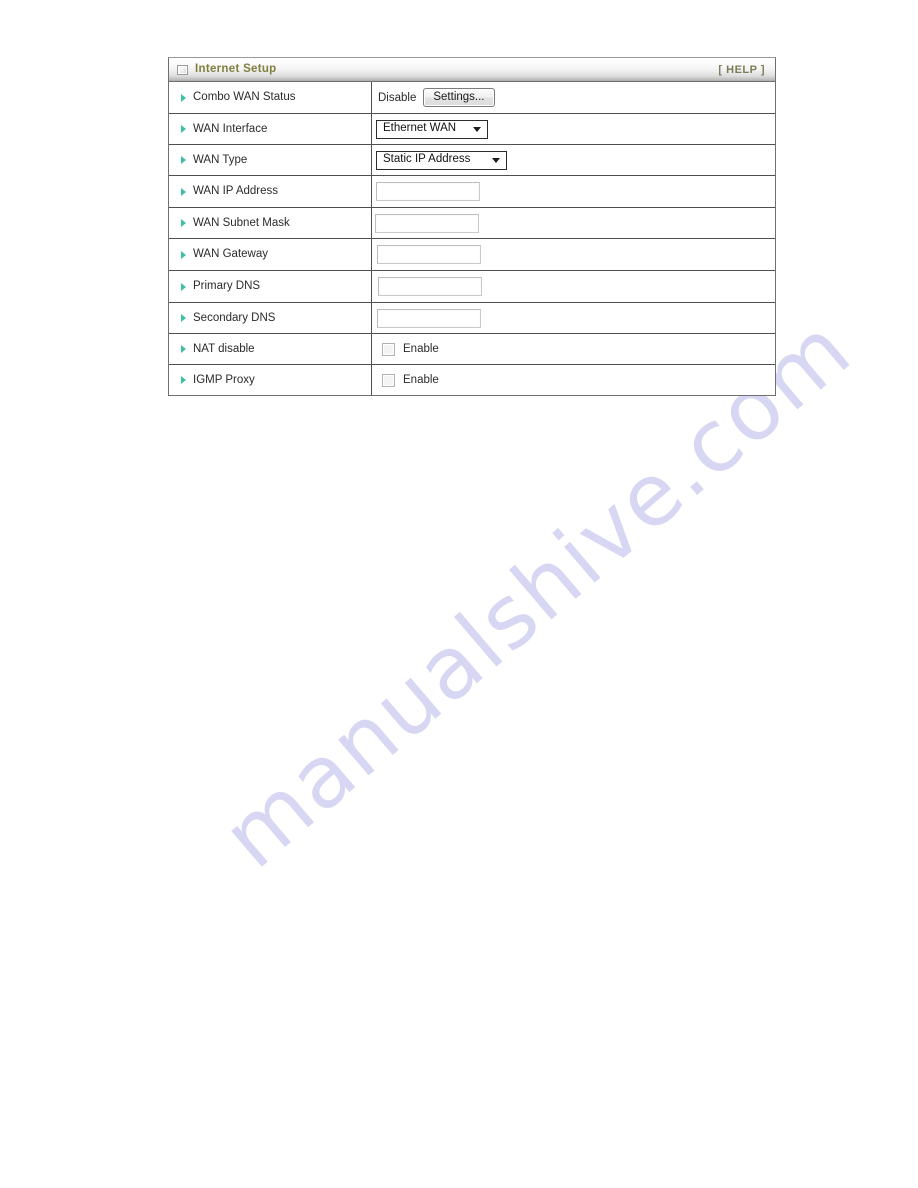 The width and height of the screenshot is (918, 1188). Describe the element at coordinates (270, 380) in the screenshot. I see `row-label-igmp-proxy: IGMP Proxy` at that location.